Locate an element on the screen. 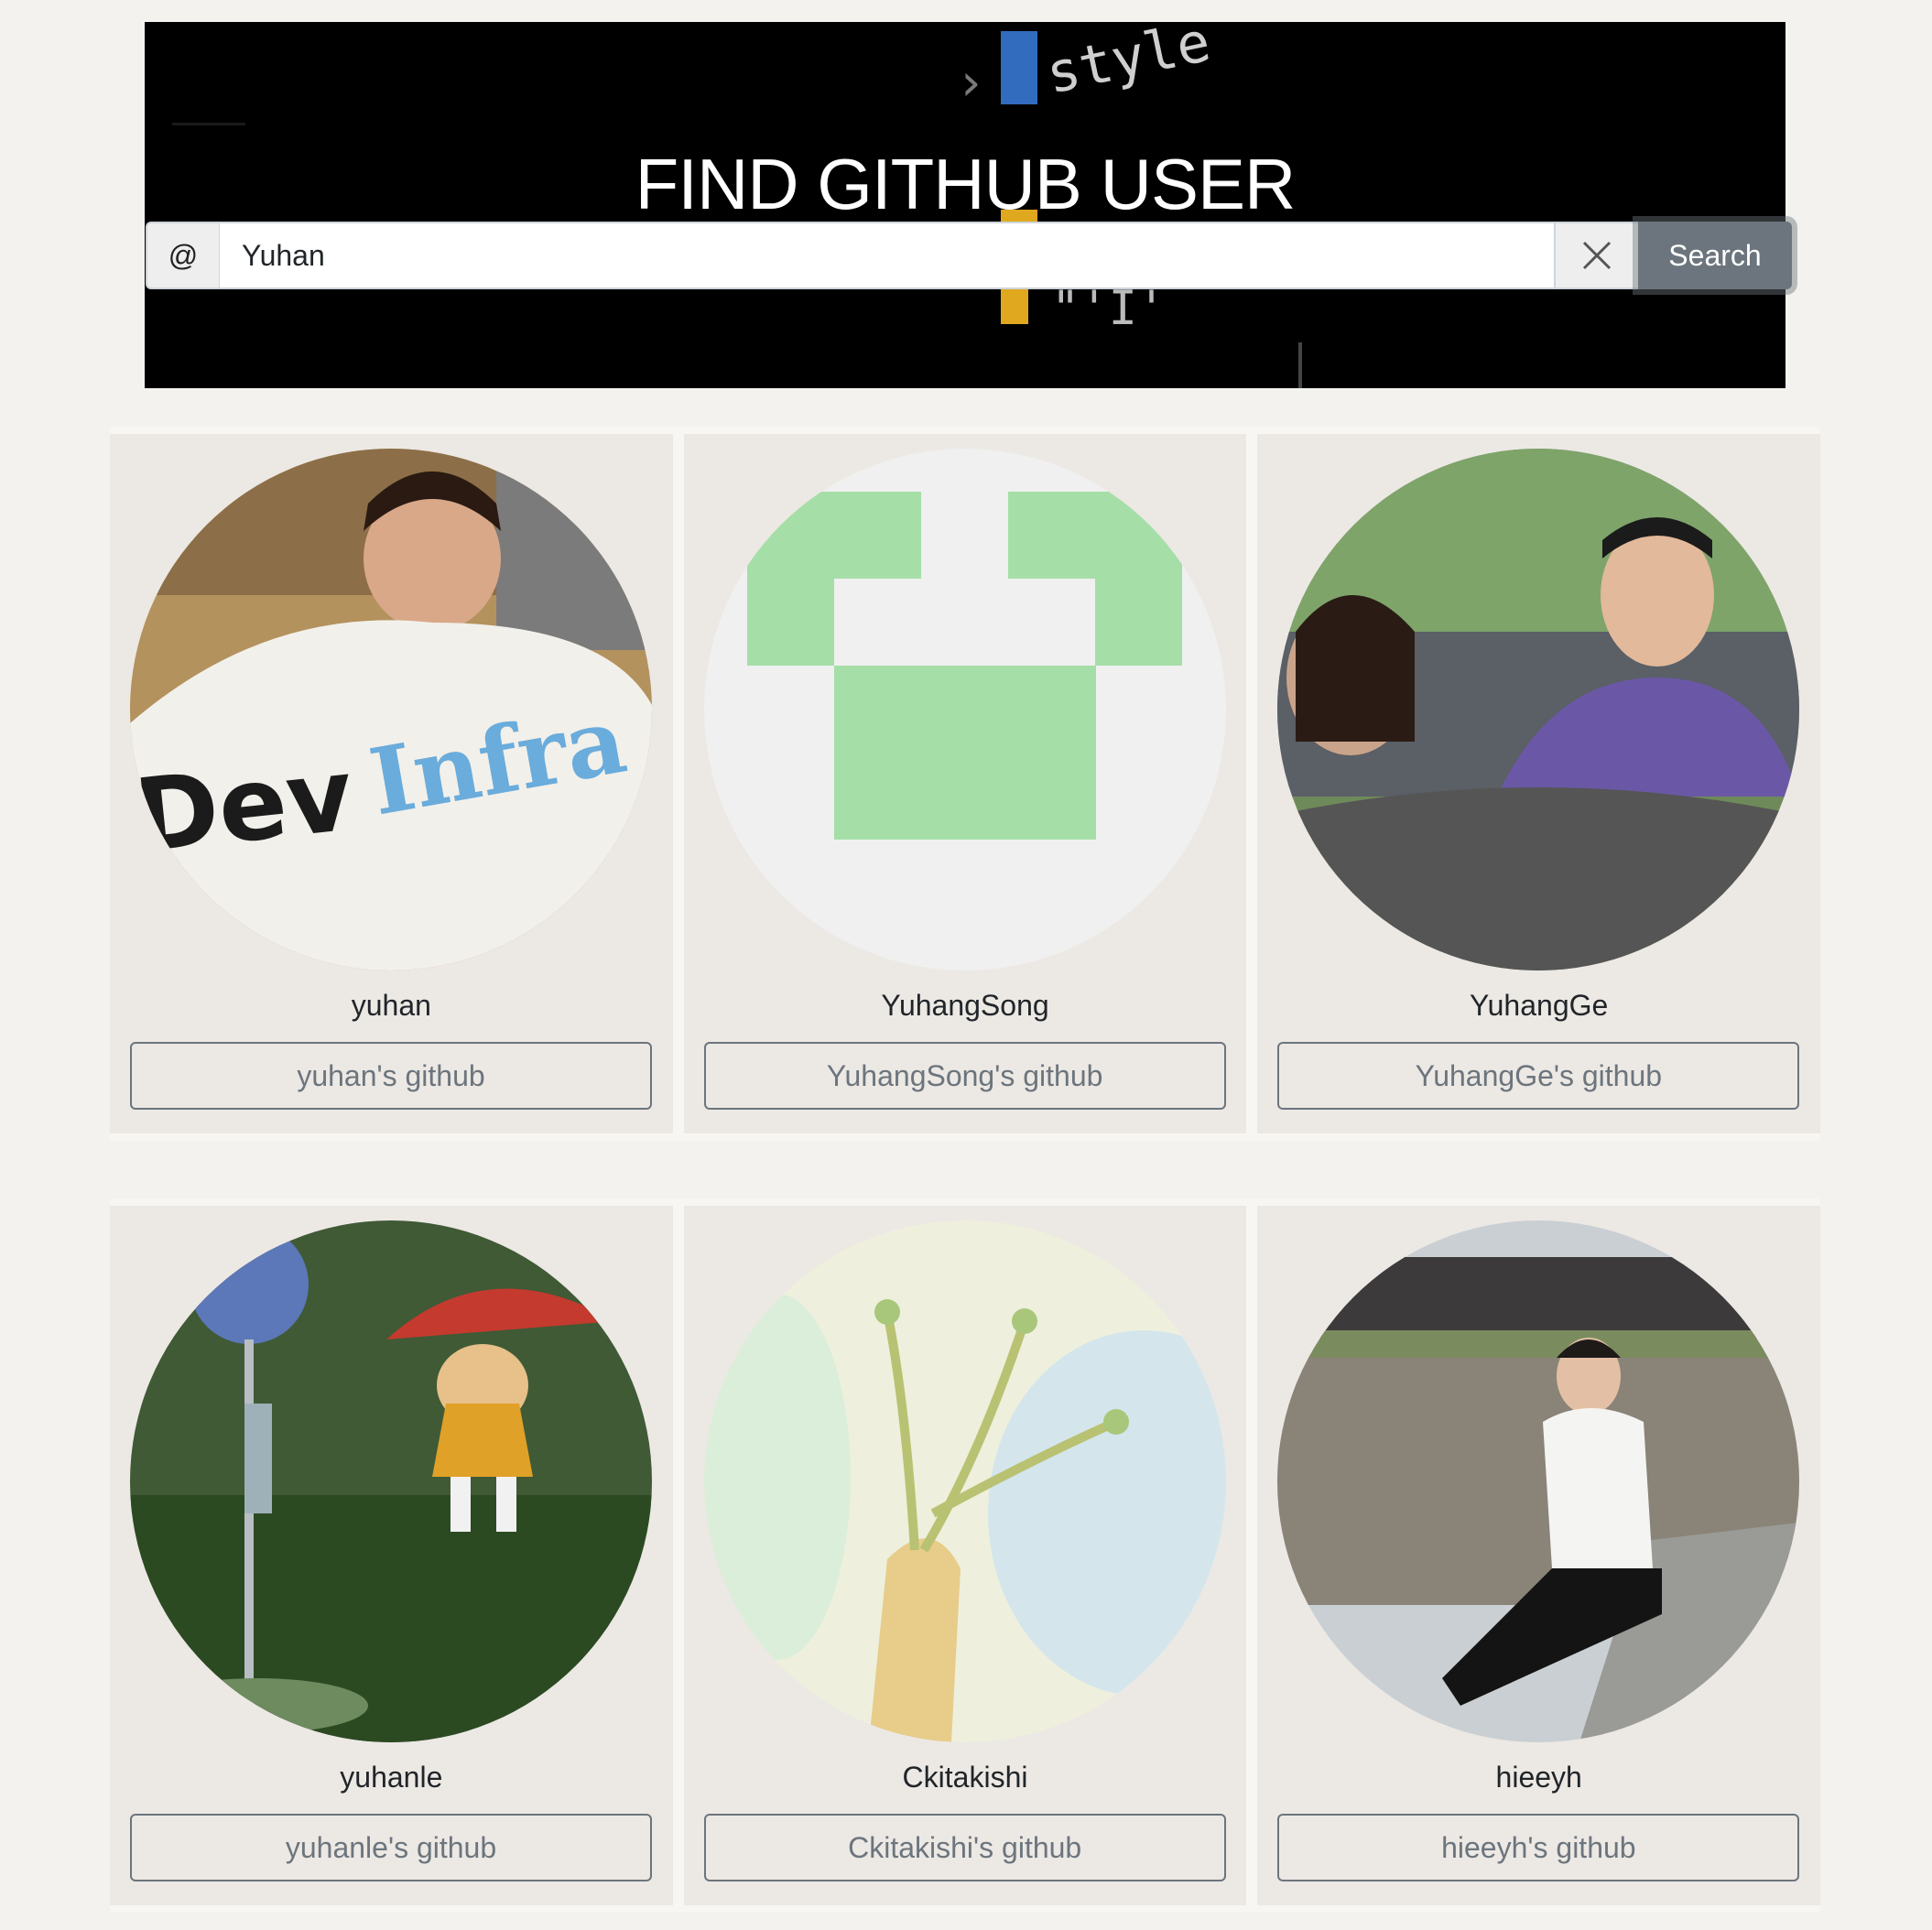  search-input is located at coordinates (886, 255).